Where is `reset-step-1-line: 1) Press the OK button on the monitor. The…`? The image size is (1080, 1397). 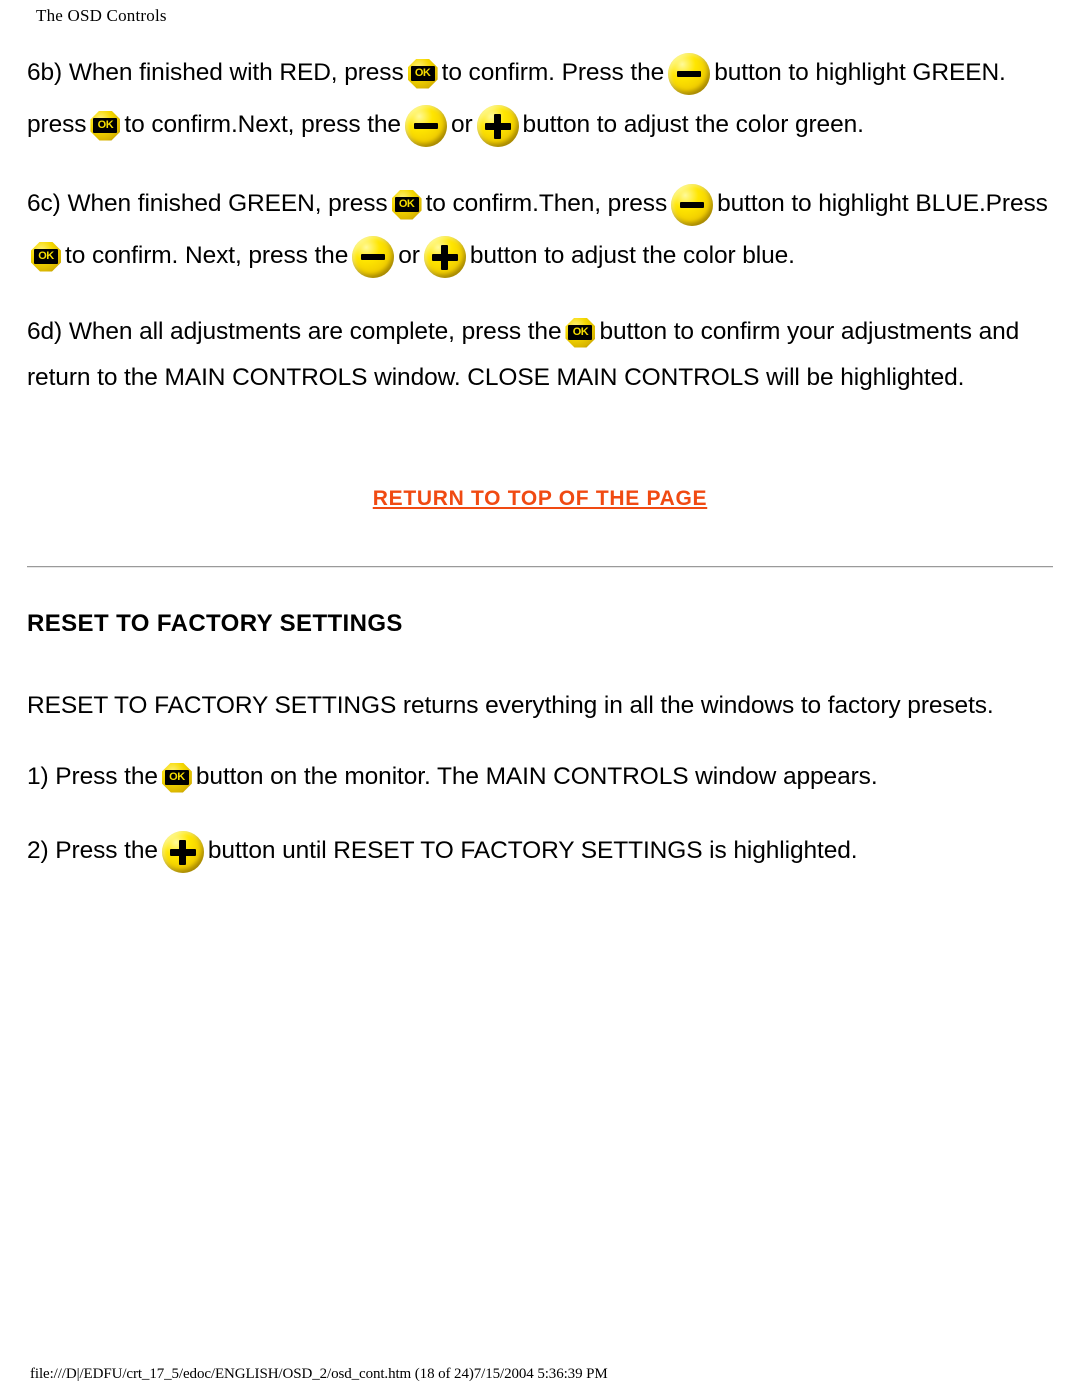 reset-step-1-line: 1) Press the OK button on the monitor. The… is located at coordinates (540, 777).